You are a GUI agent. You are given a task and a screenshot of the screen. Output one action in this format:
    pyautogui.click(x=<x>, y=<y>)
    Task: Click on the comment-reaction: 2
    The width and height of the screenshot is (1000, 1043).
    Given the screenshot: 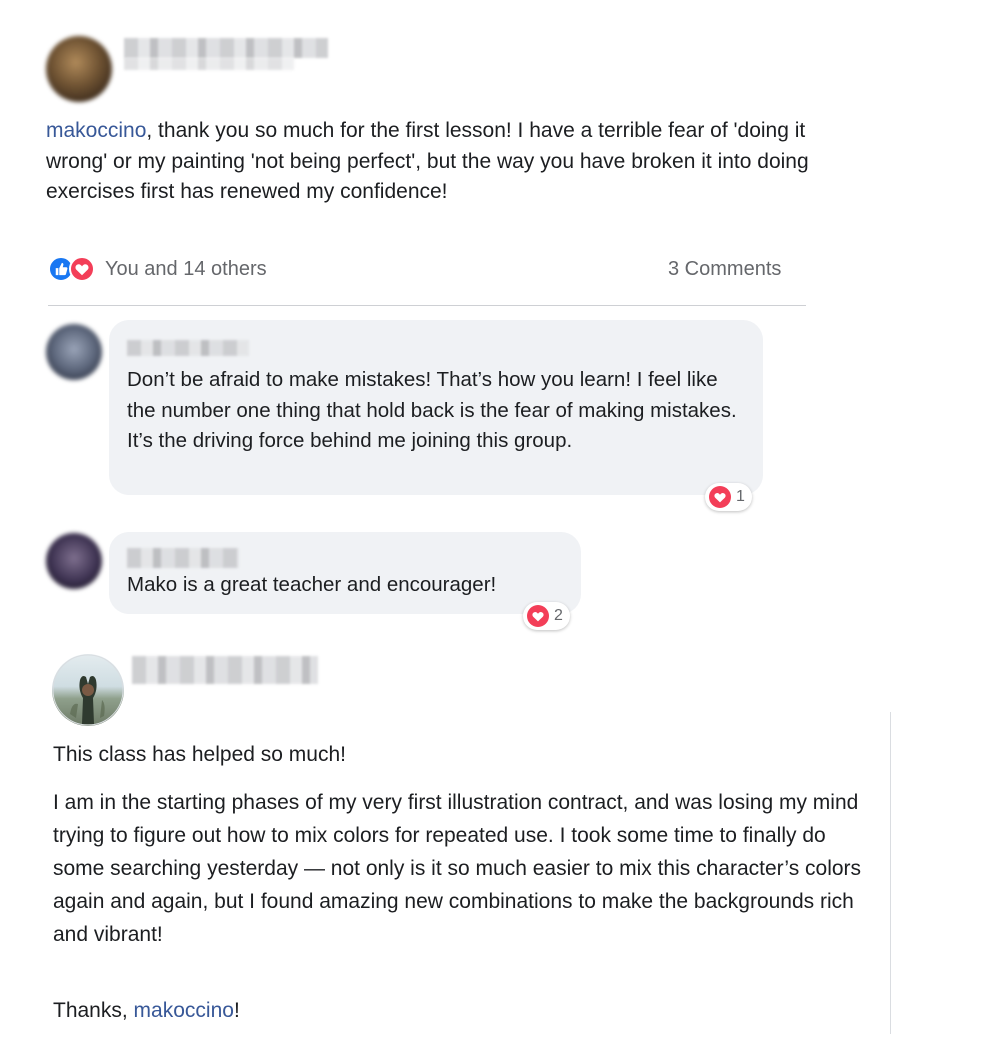 What is the action you would take?
    pyautogui.click(x=546, y=616)
    